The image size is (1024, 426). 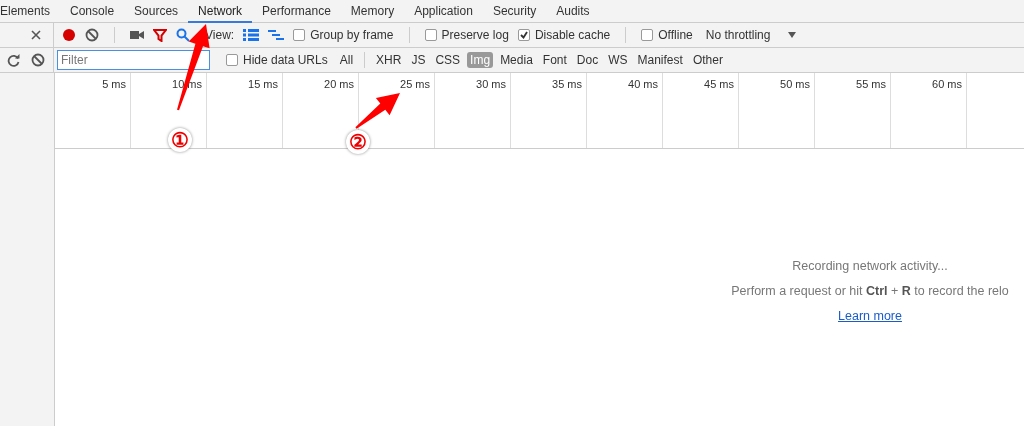 What do you see at coordinates (276, 35) in the screenshot?
I see `waterfall-icon` at bounding box center [276, 35].